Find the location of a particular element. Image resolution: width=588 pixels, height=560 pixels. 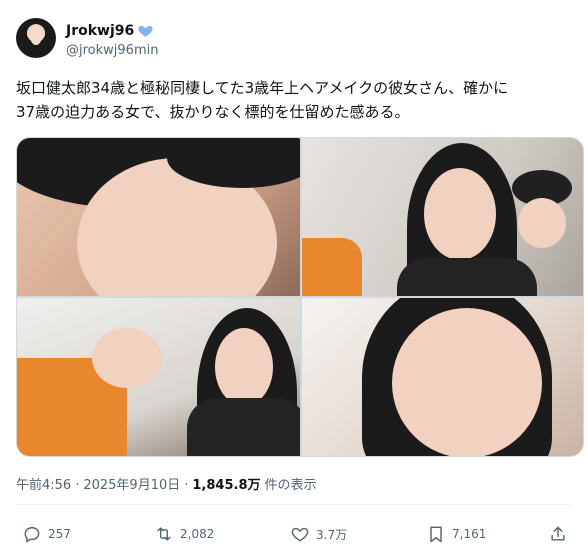

action-bar: 257 2,082 3.7万 7,161 is located at coordinates (294, 536).